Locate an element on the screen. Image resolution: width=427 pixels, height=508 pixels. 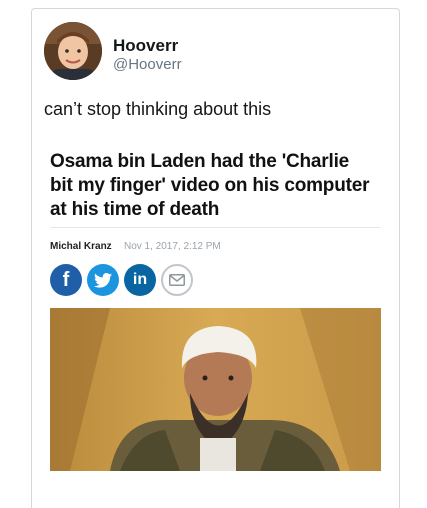
twitter-share-button is located at coordinates (103, 280).